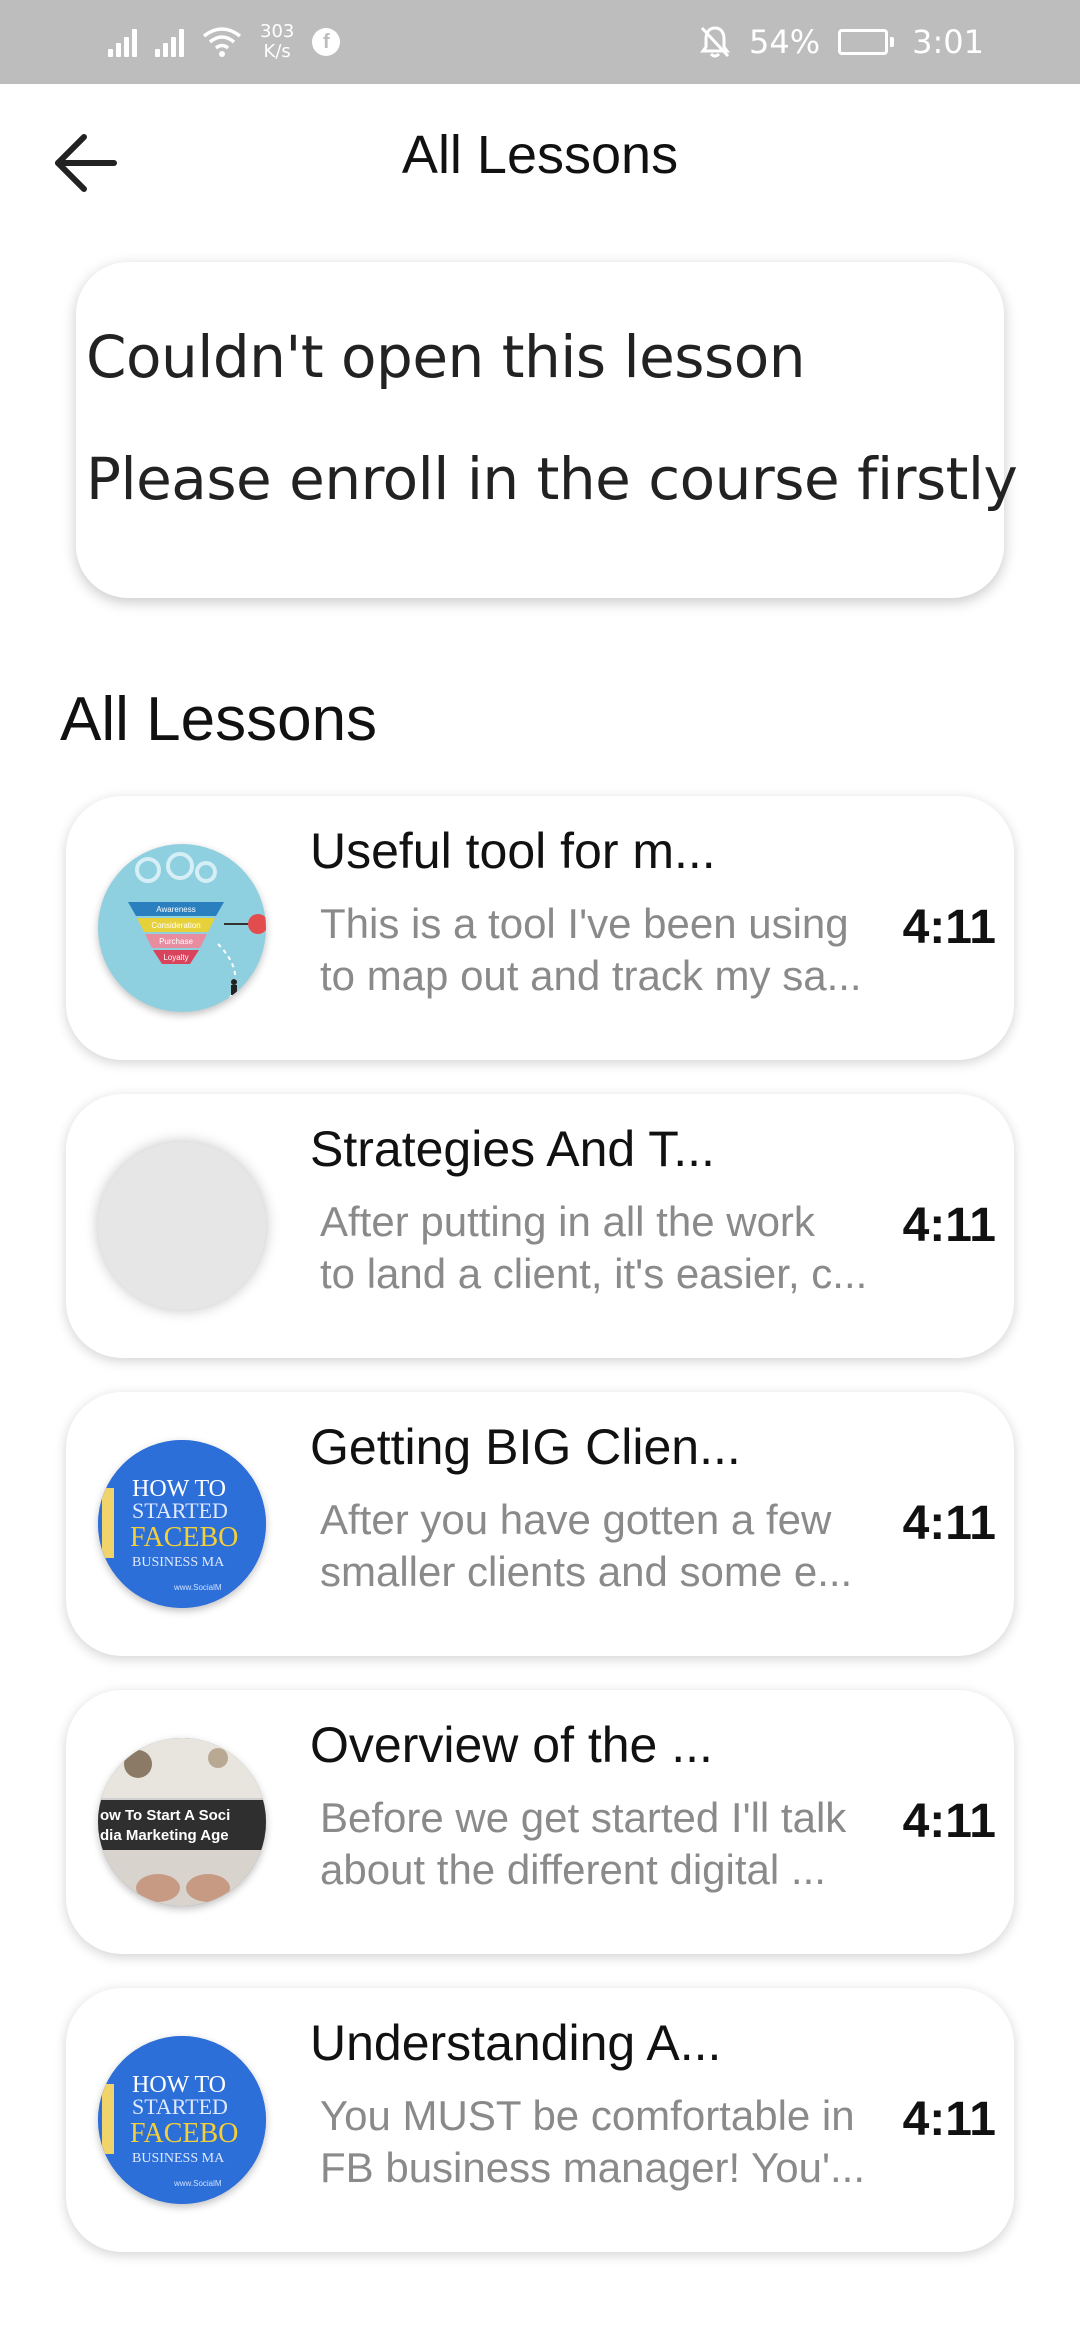 Image resolution: width=1080 pixels, height=2340 pixels. Describe the element at coordinates (540, 155) in the screenshot. I see `page-title: All Lessons` at that location.